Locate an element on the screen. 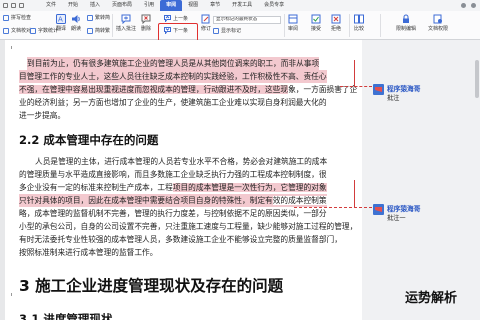 This screenshot has width=480, height=320. reject-icon is located at coordinates (336, 19).